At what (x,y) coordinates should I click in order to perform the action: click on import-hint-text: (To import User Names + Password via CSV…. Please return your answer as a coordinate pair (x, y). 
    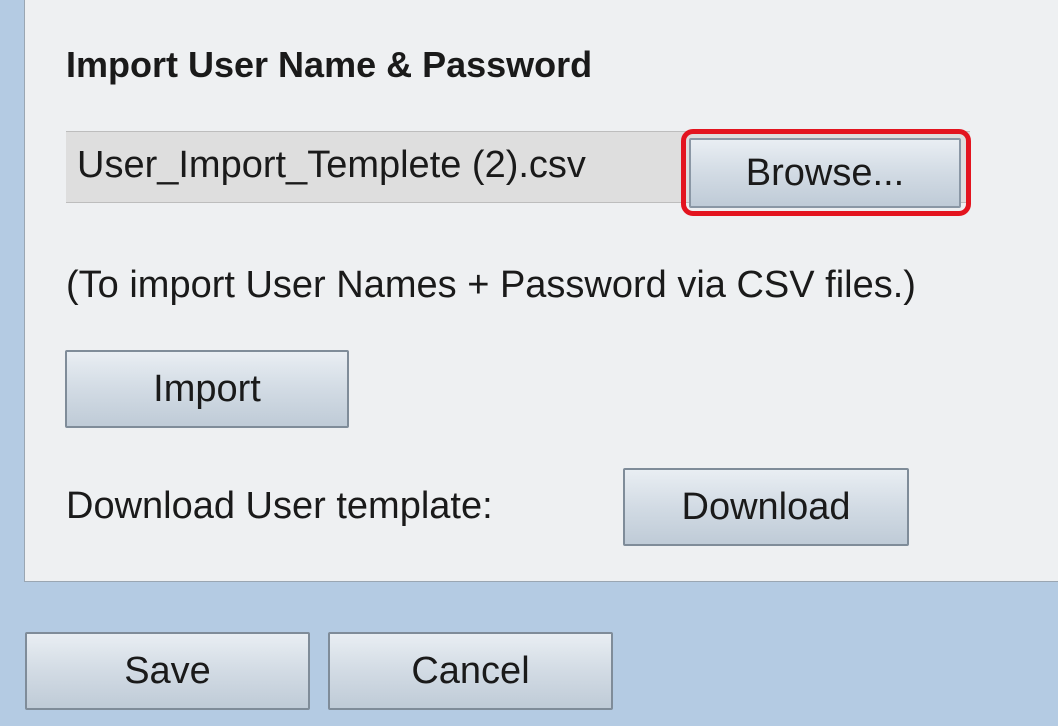
    Looking at the image, I should click on (491, 285).